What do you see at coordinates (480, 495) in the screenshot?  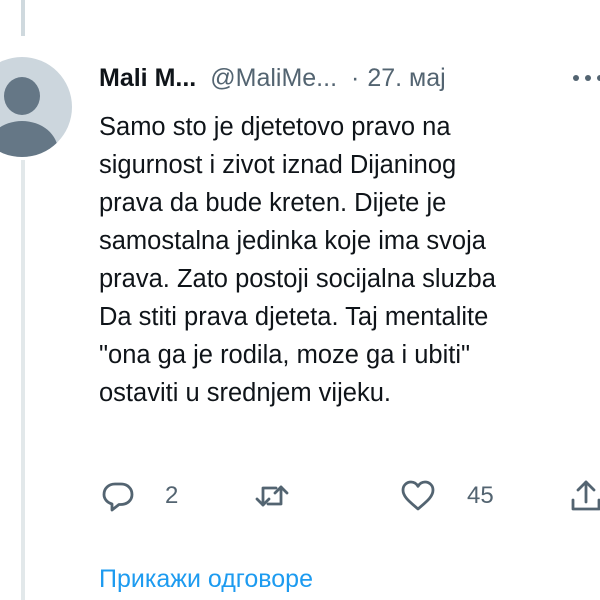 I see `like-count: 45` at bounding box center [480, 495].